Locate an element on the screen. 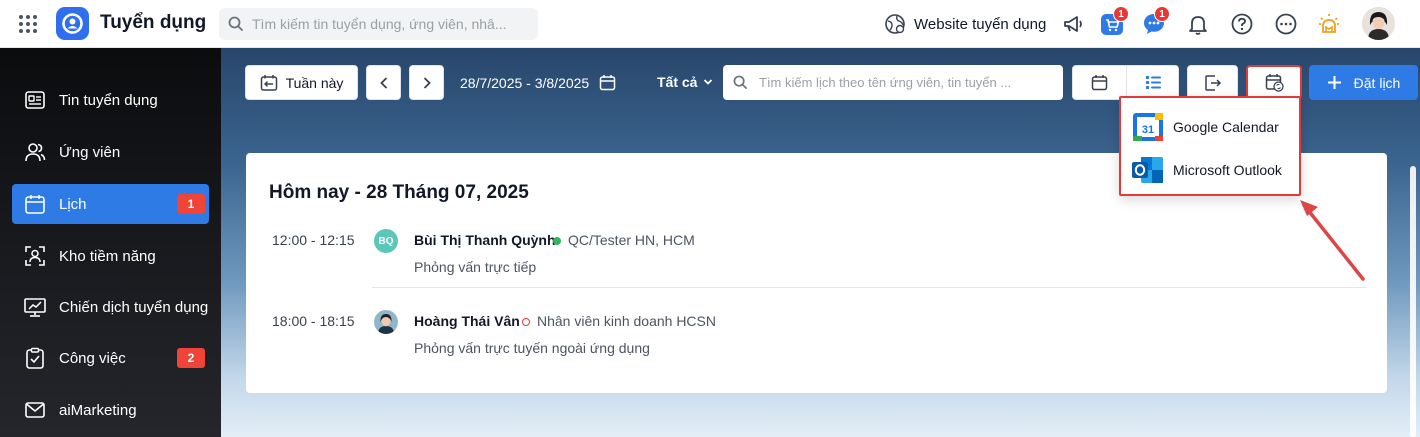 This screenshot has height=437, width=1420. agenda-heading: Hôm nay - 28 Tháng 07, 2025 is located at coordinates (399, 192).